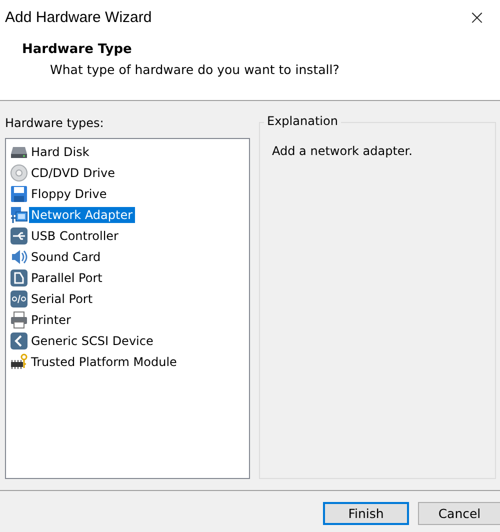 The width and height of the screenshot is (500, 532). What do you see at coordinates (51, 320) in the screenshot?
I see `list-item: Printer` at bounding box center [51, 320].